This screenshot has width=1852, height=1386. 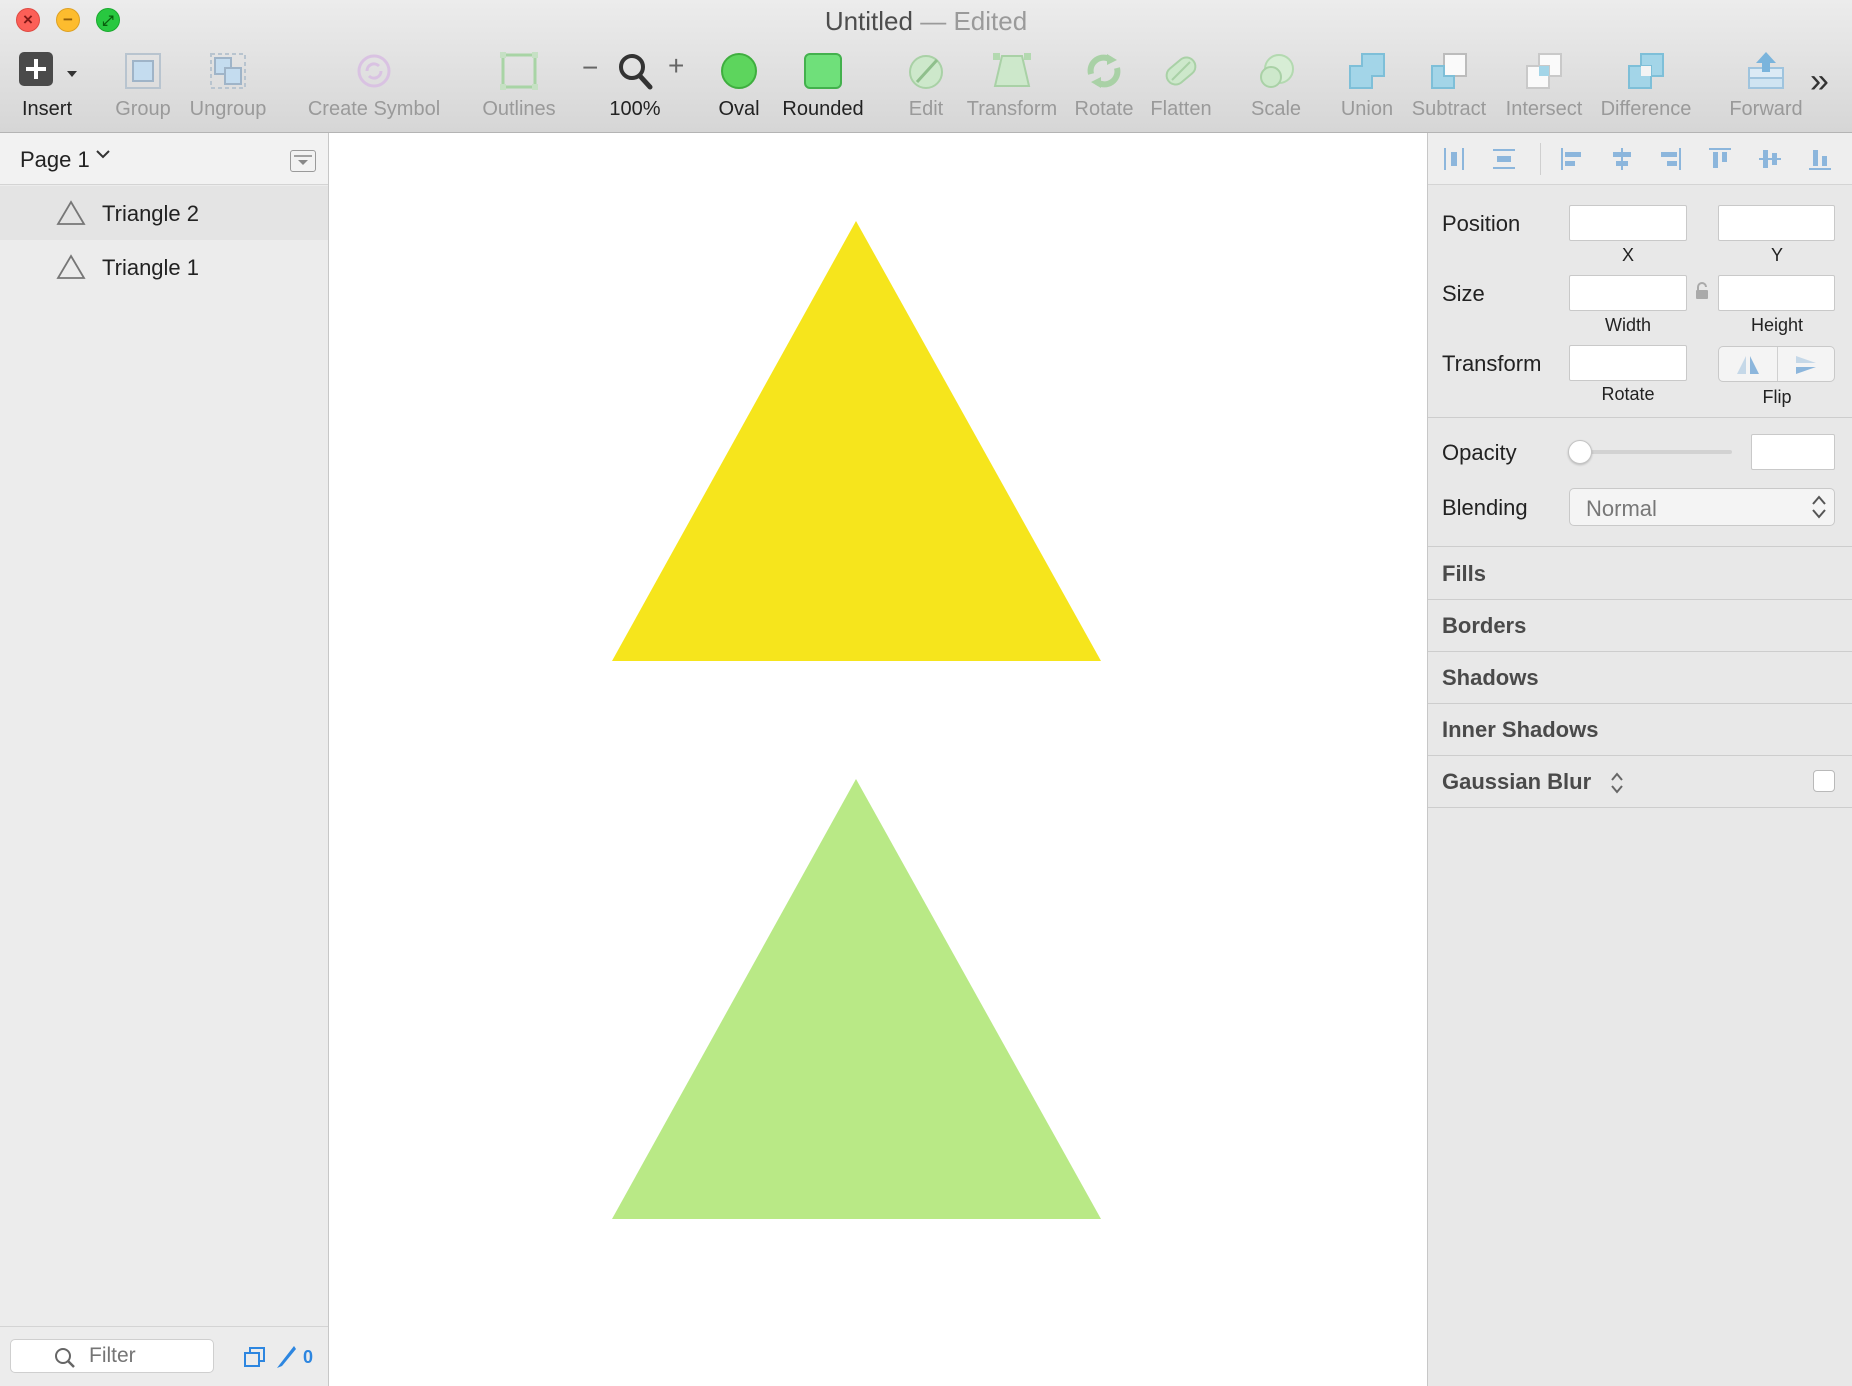 I want to click on triangle-1-shape, so click(x=856, y=999).